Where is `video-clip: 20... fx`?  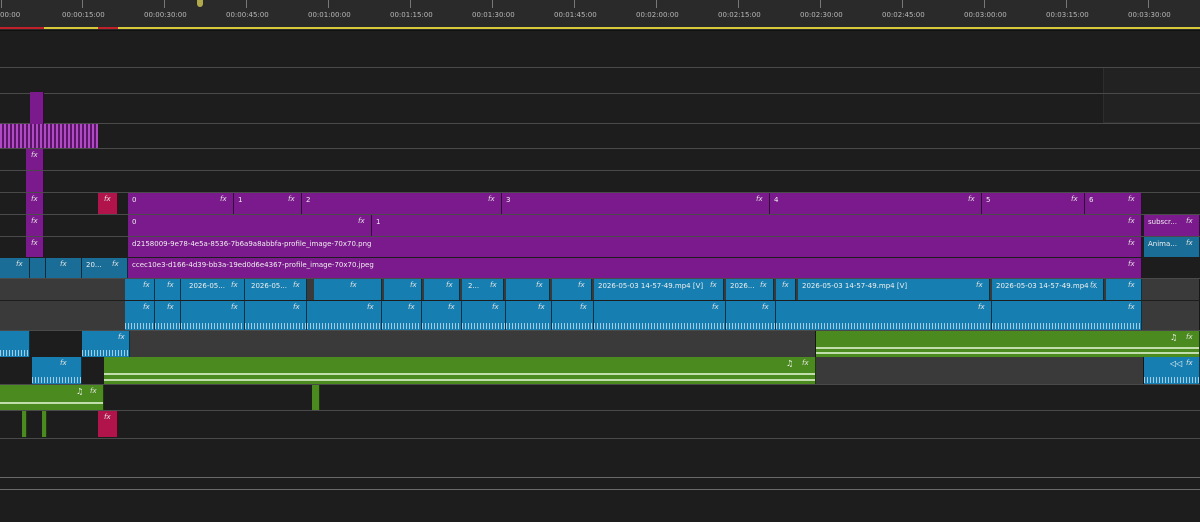
video-clip: 20... fx is located at coordinates (105, 268).